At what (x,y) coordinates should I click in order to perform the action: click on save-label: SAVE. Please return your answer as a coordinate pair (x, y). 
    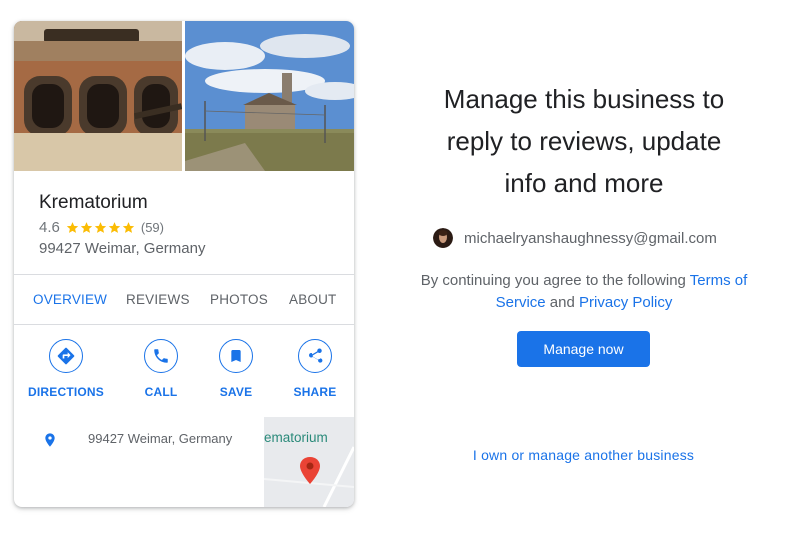
    Looking at the image, I should click on (236, 392).